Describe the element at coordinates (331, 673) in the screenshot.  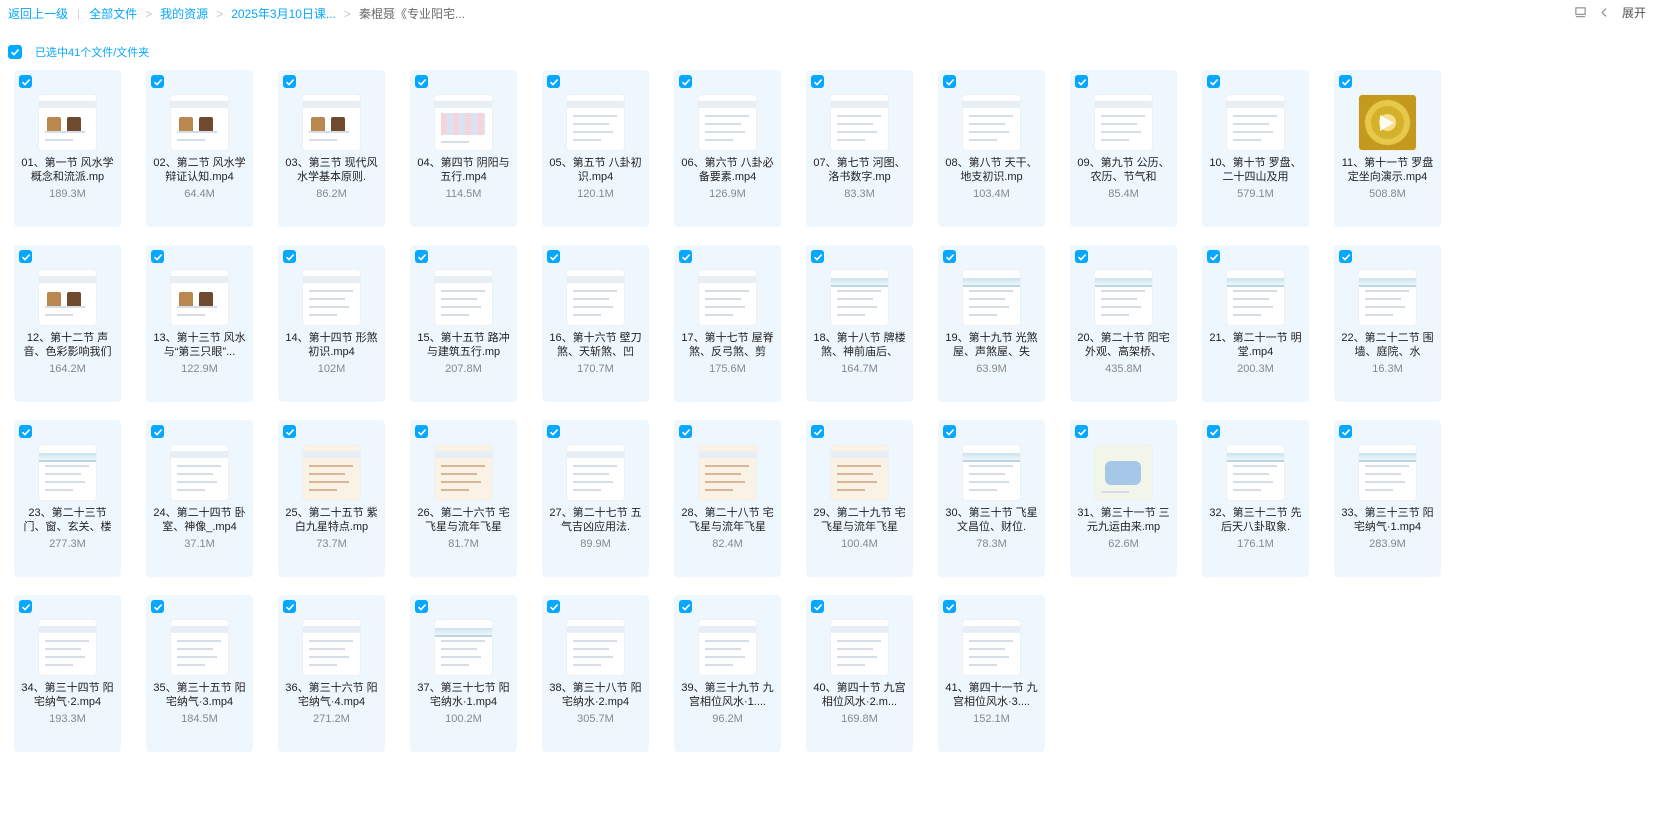
I see `file-card: 36、第三十六节 阳宅纳气·4.mp4 271.2M` at that location.